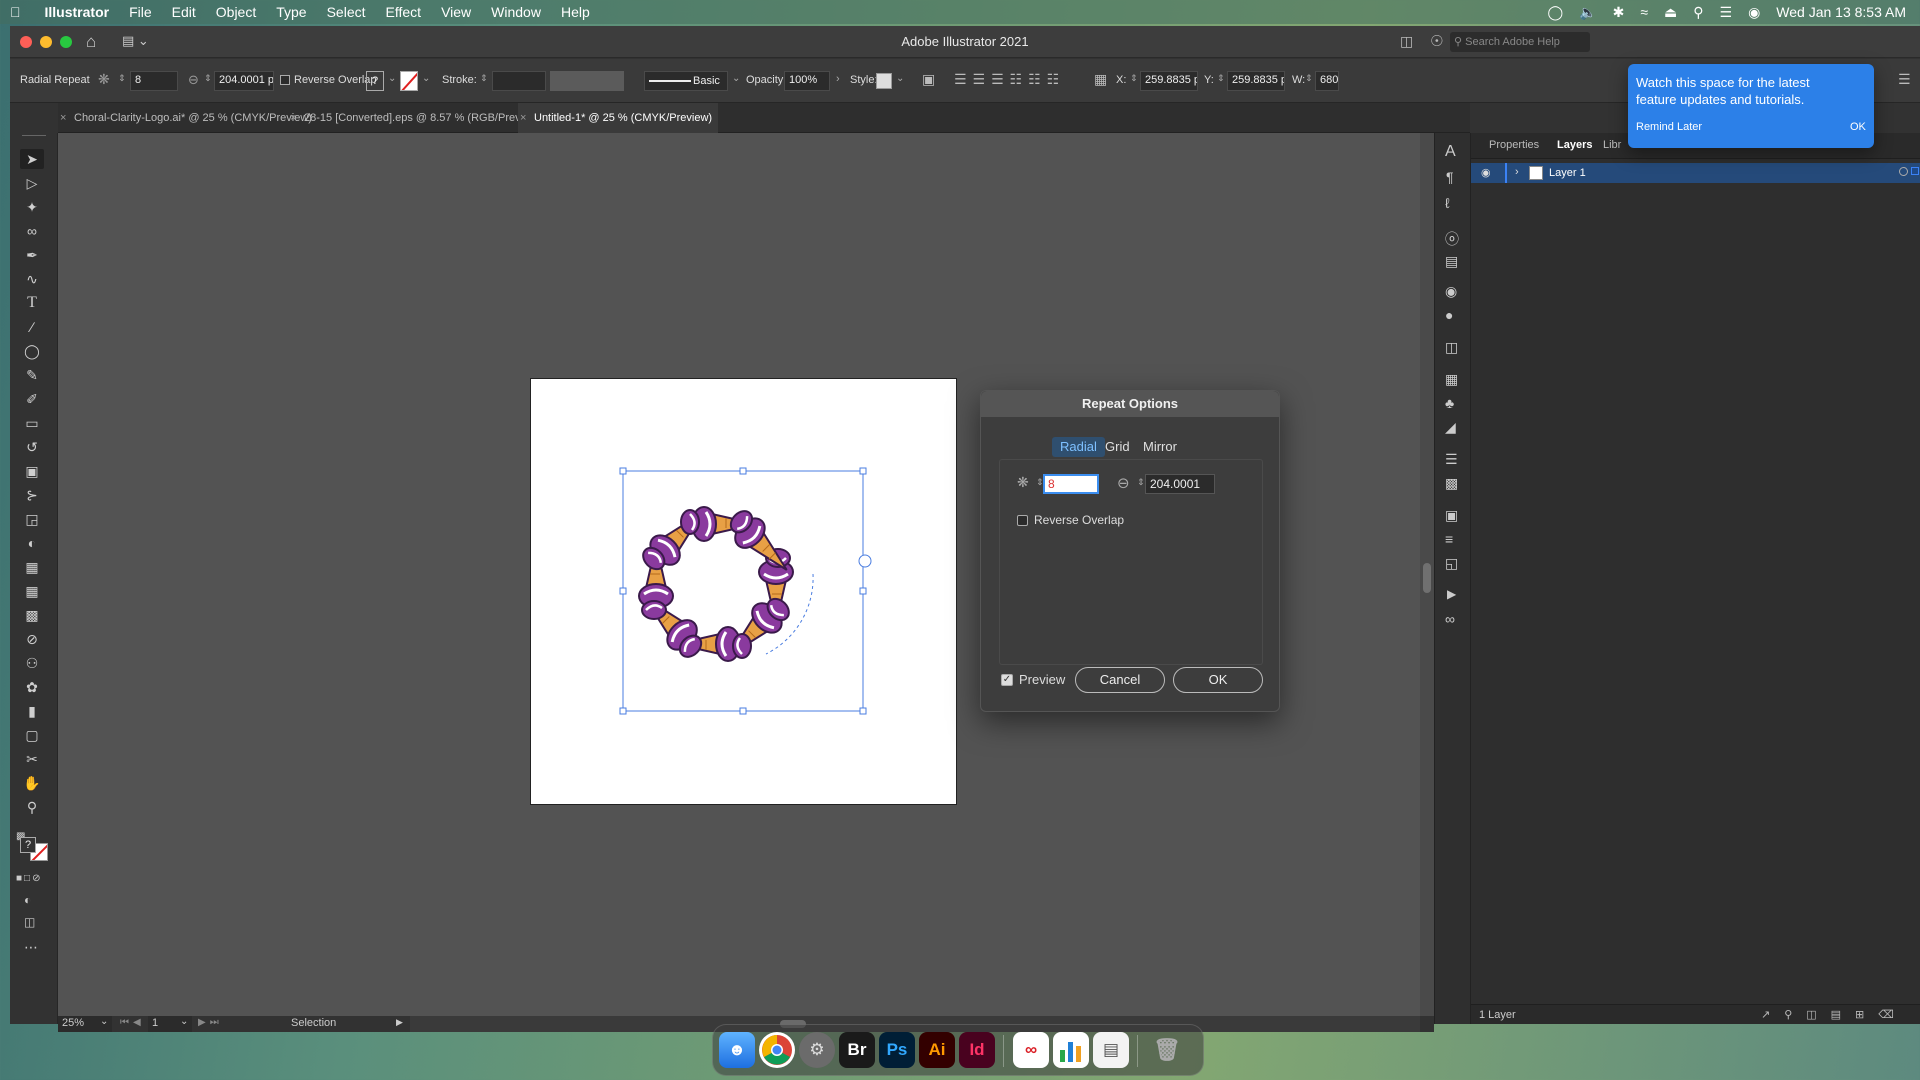  I want to click on radius-stepper: ⇕, so click(208, 78).